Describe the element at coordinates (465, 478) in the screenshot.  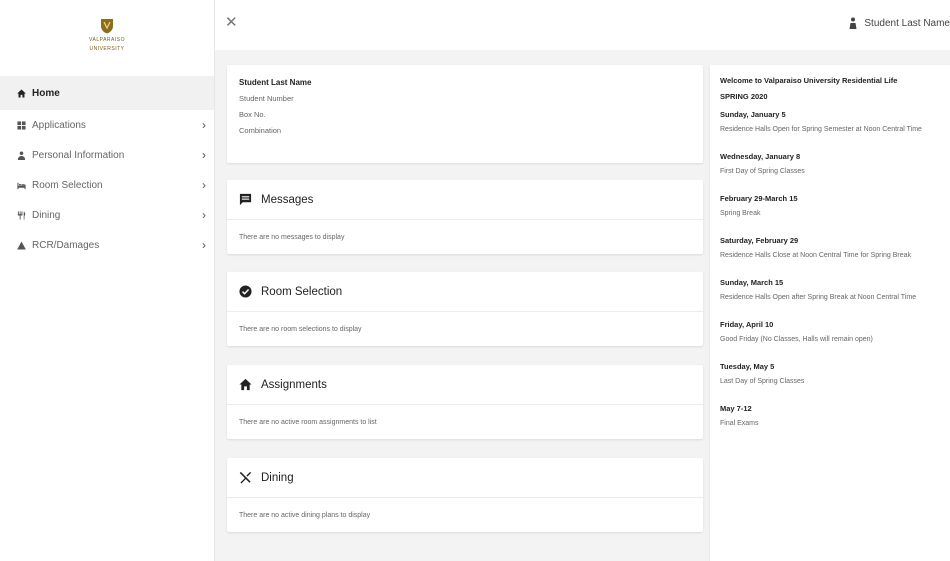
I see `dining-header: Dining` at that location.